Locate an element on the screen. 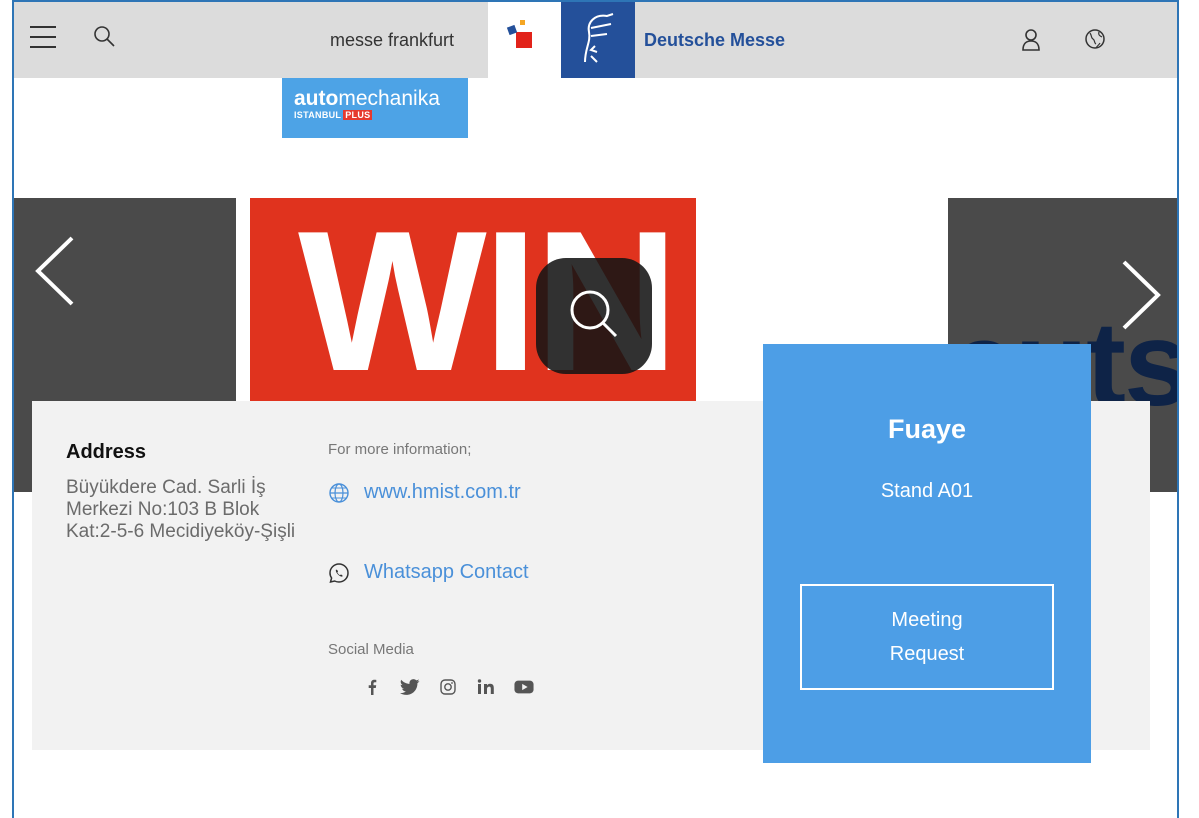  meeting-request-button: Meeting Request is located at coordinates (927, 637).